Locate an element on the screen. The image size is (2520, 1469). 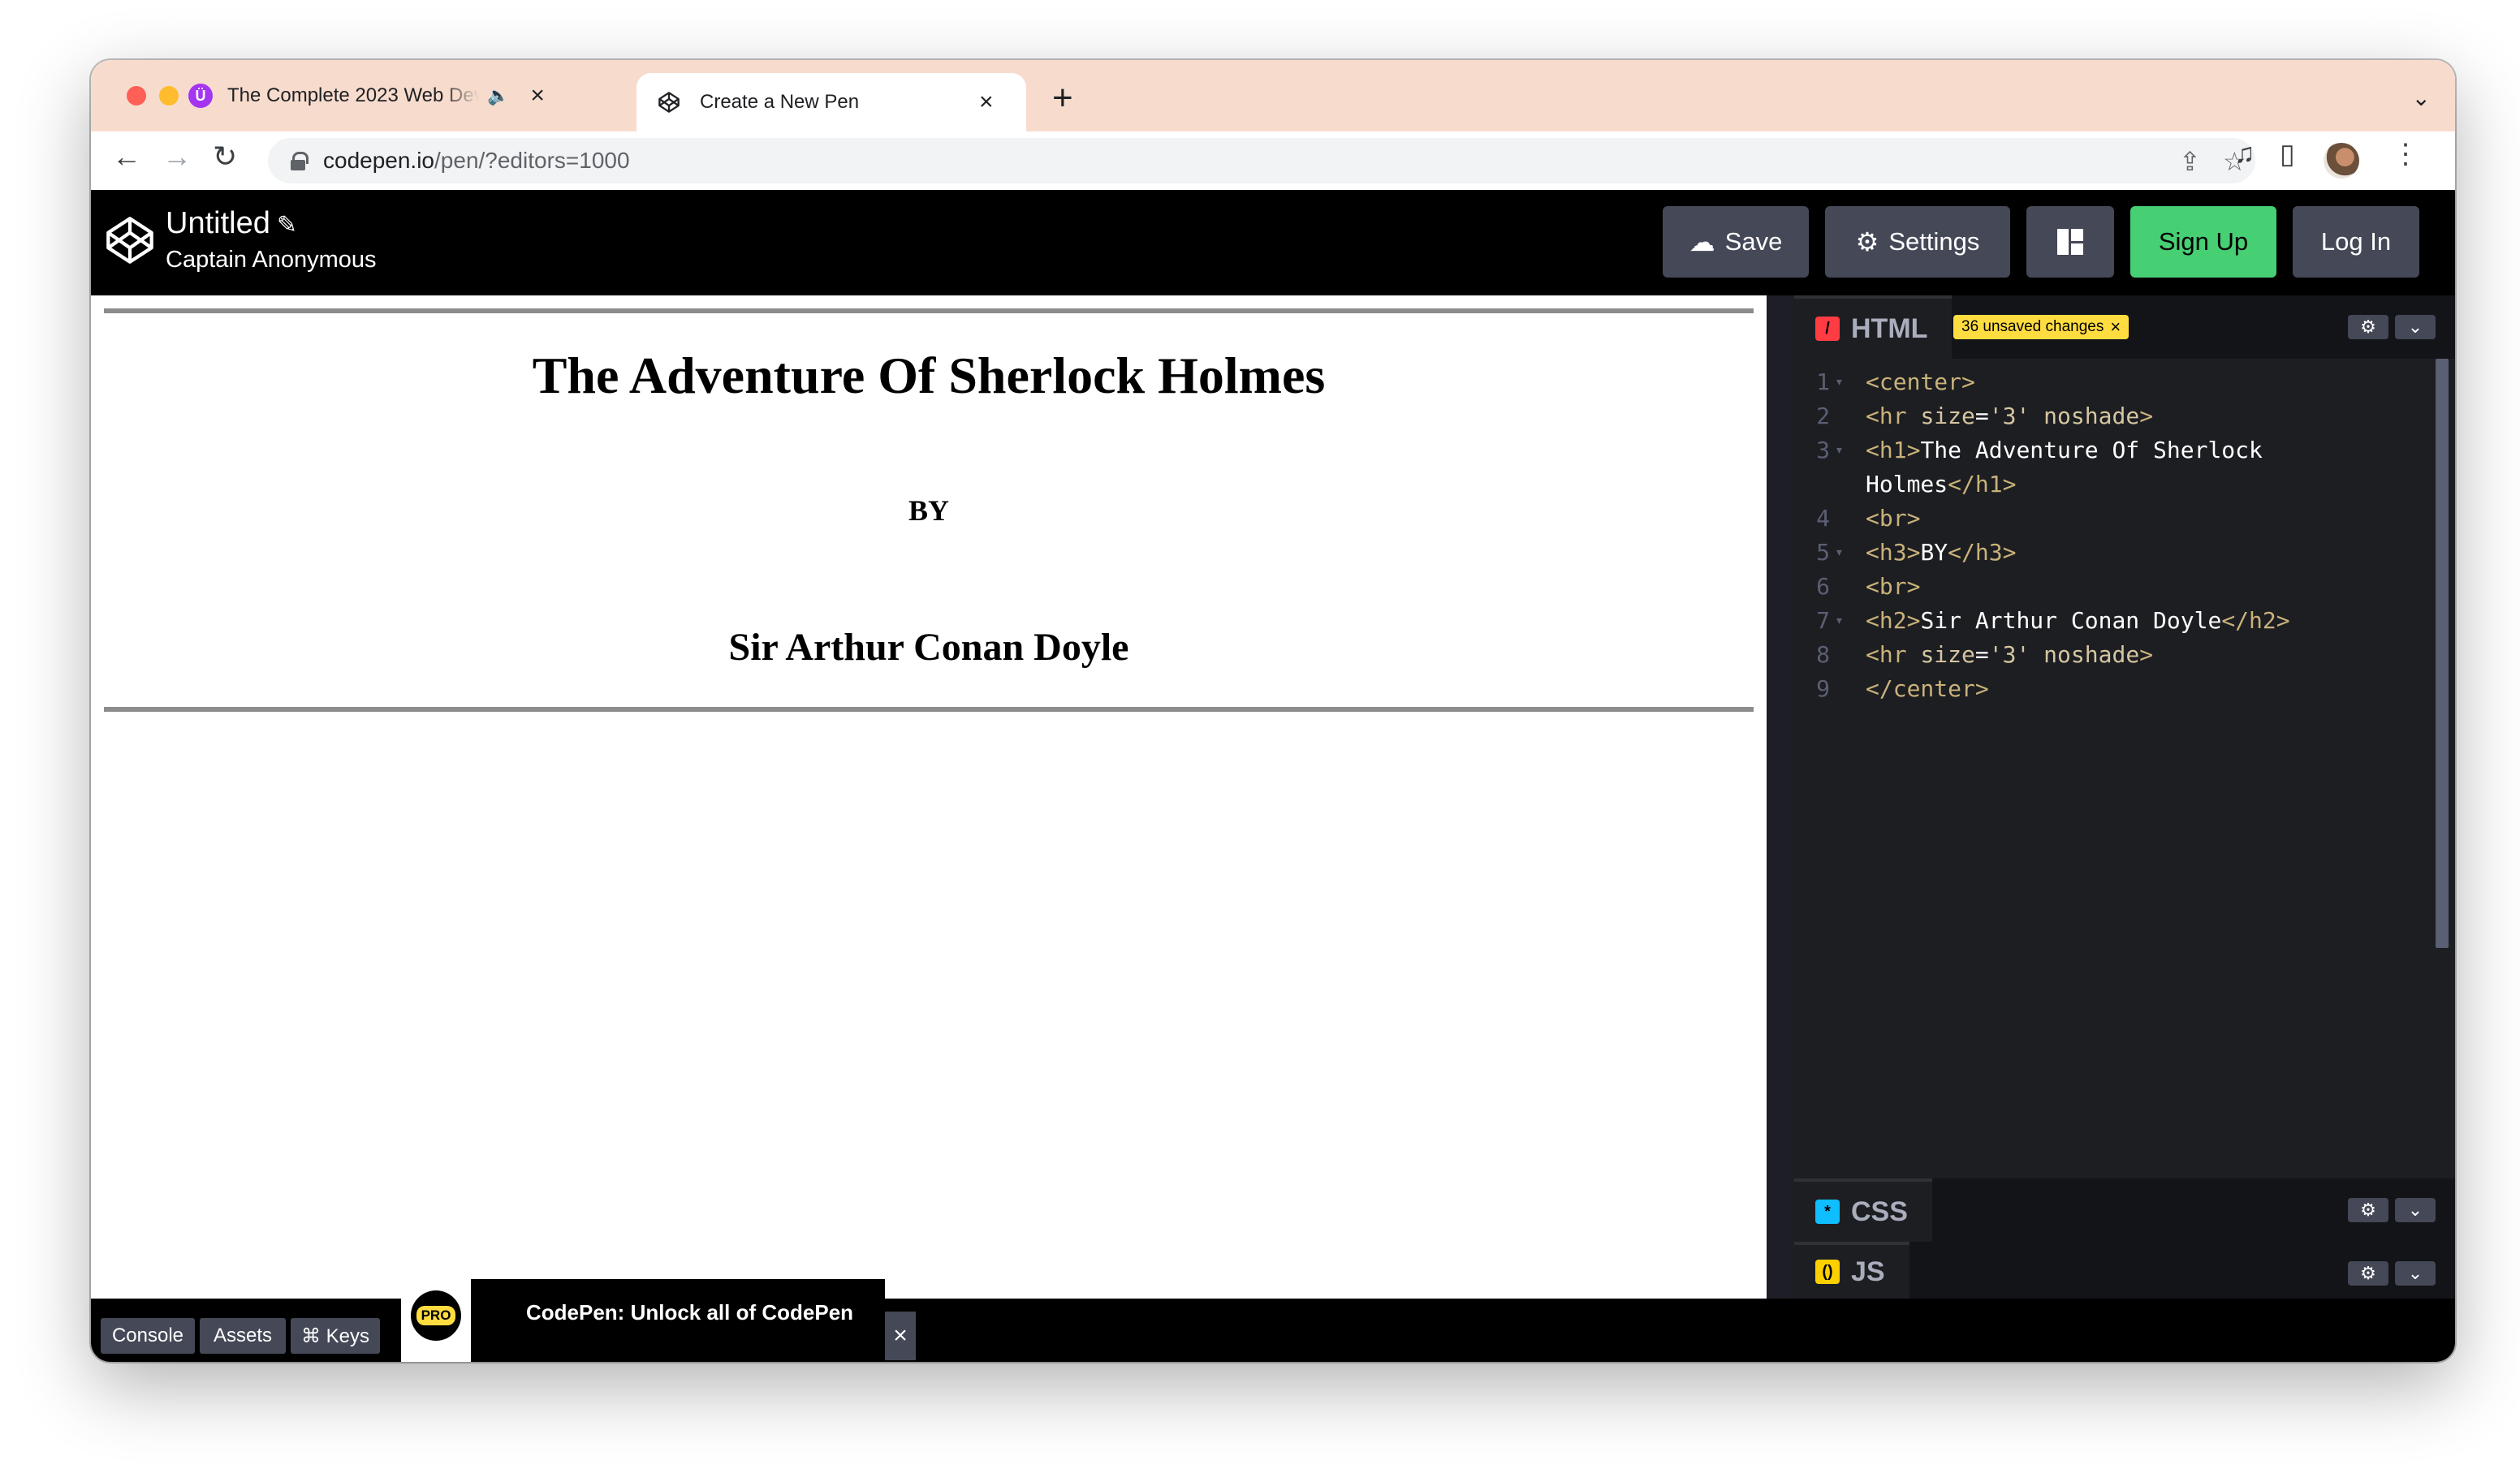
editor-scrollbar is located at coordinates (2443, 653).